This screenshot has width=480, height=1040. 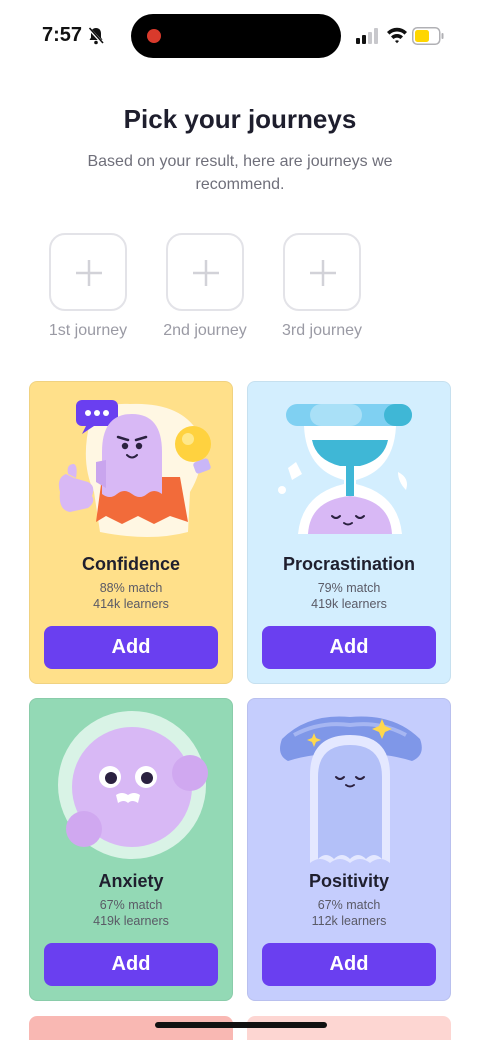 I want to click on page-title: Pick your journeys, so click(x=240, y=119).